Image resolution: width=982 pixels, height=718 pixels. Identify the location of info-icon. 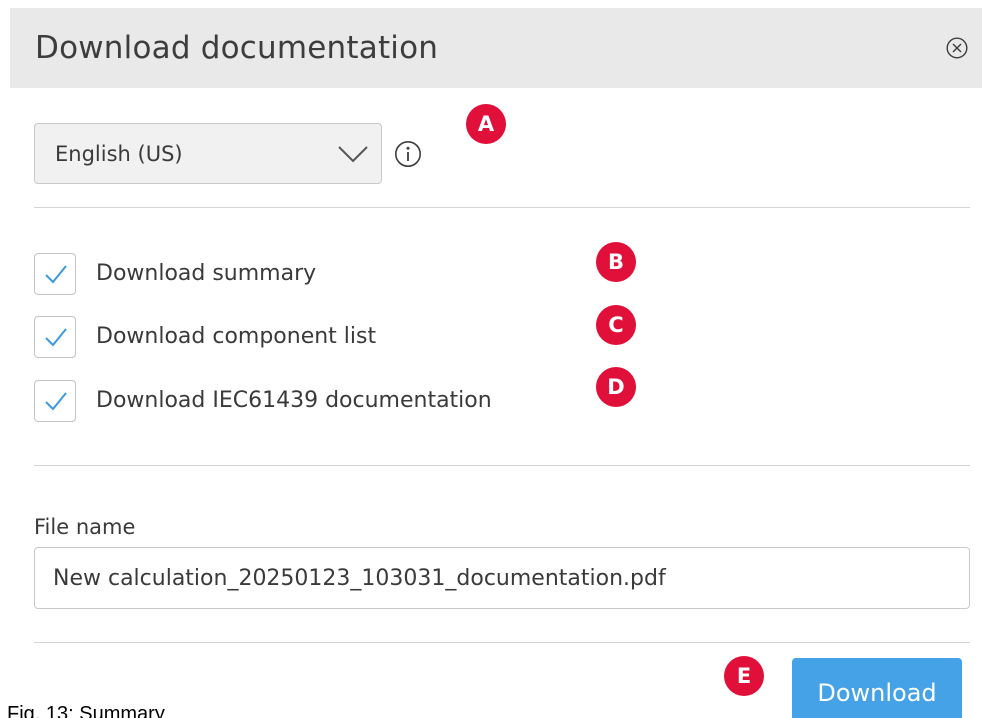
(408, 154).